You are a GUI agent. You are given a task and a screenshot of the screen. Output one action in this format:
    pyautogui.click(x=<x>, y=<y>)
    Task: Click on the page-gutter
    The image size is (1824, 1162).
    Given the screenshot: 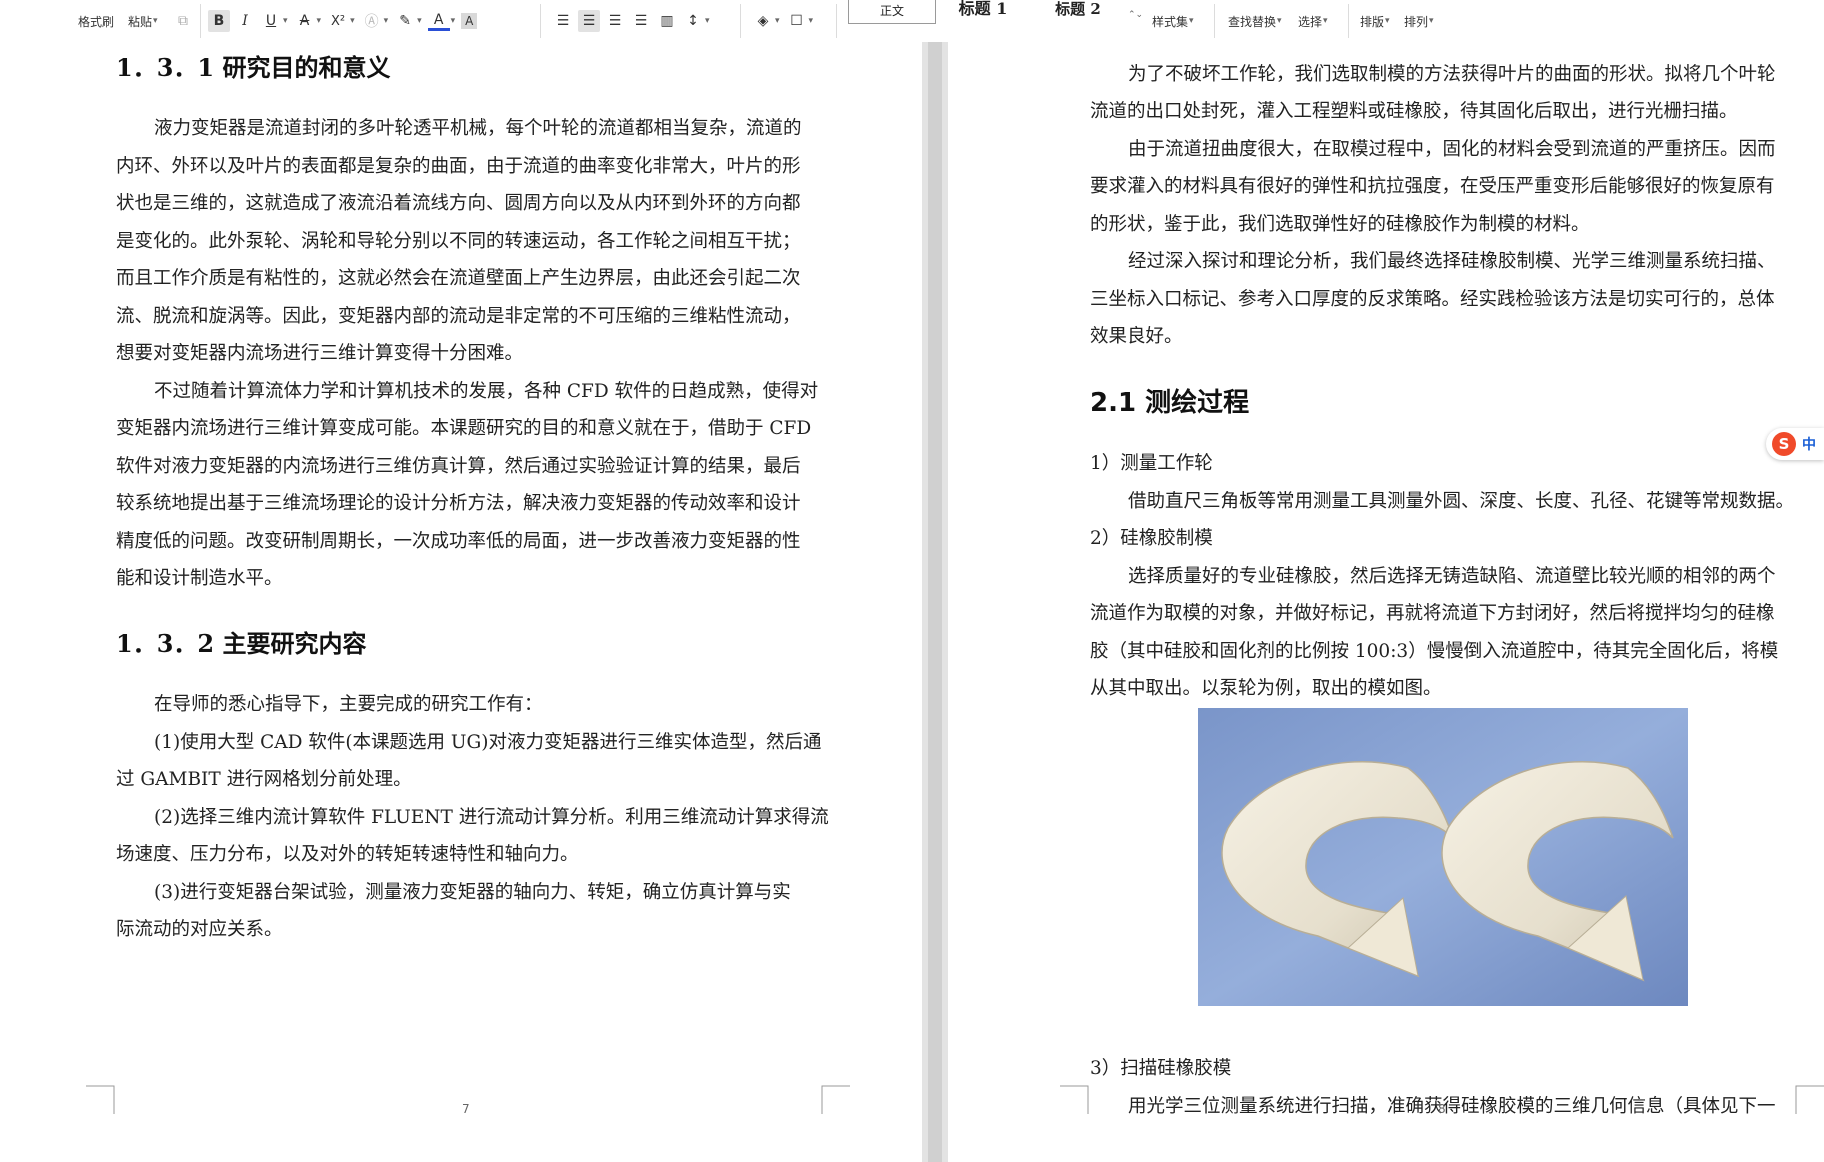 What is the action you would take?
    pyautogui.click(x=935, y=602)
    